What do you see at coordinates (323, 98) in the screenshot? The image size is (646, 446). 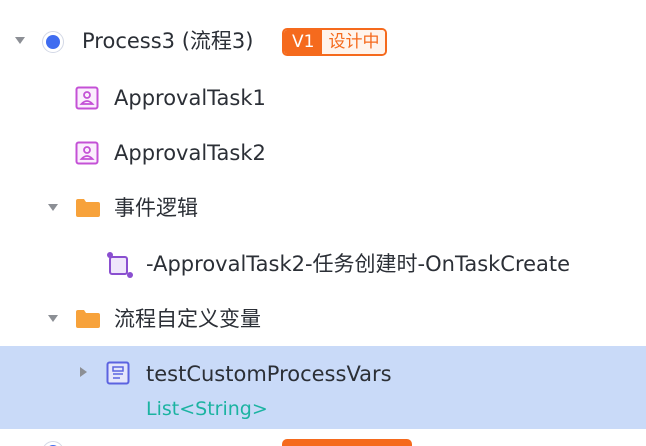 I see `tree-node-task: ApprovalTask1` at bounding box center [323, 98].